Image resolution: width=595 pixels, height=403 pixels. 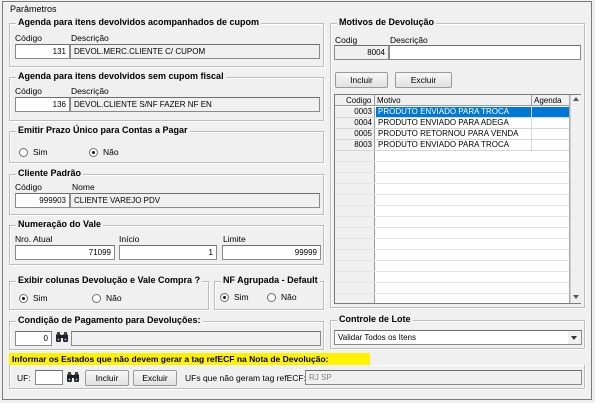 I want to click on condicao-codigo-field: 0, so click(x=33, y=338).